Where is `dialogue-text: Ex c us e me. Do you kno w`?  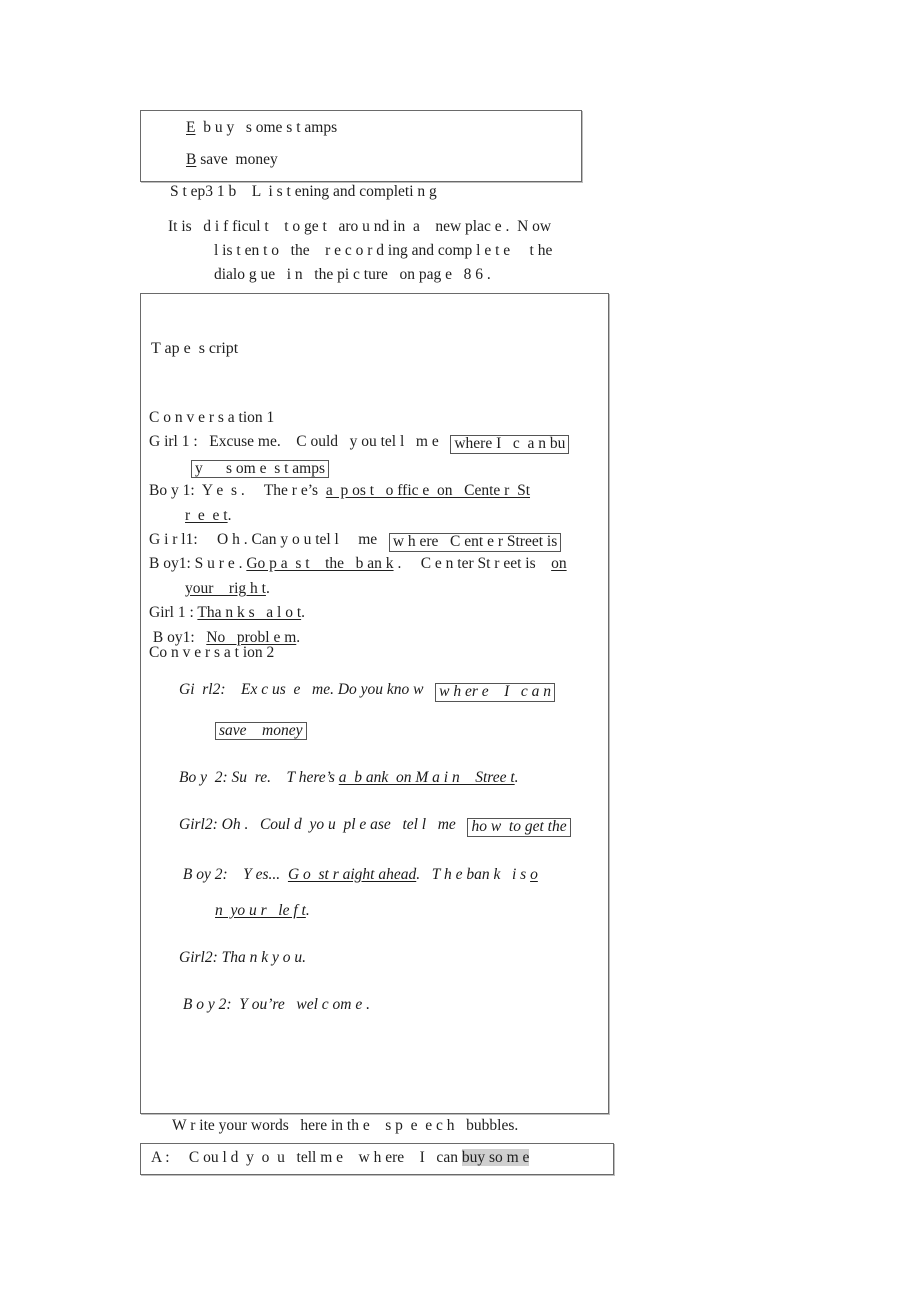 dialogue-text: Ex c us e me. Do you kno w is located at coordinates (330, 689).